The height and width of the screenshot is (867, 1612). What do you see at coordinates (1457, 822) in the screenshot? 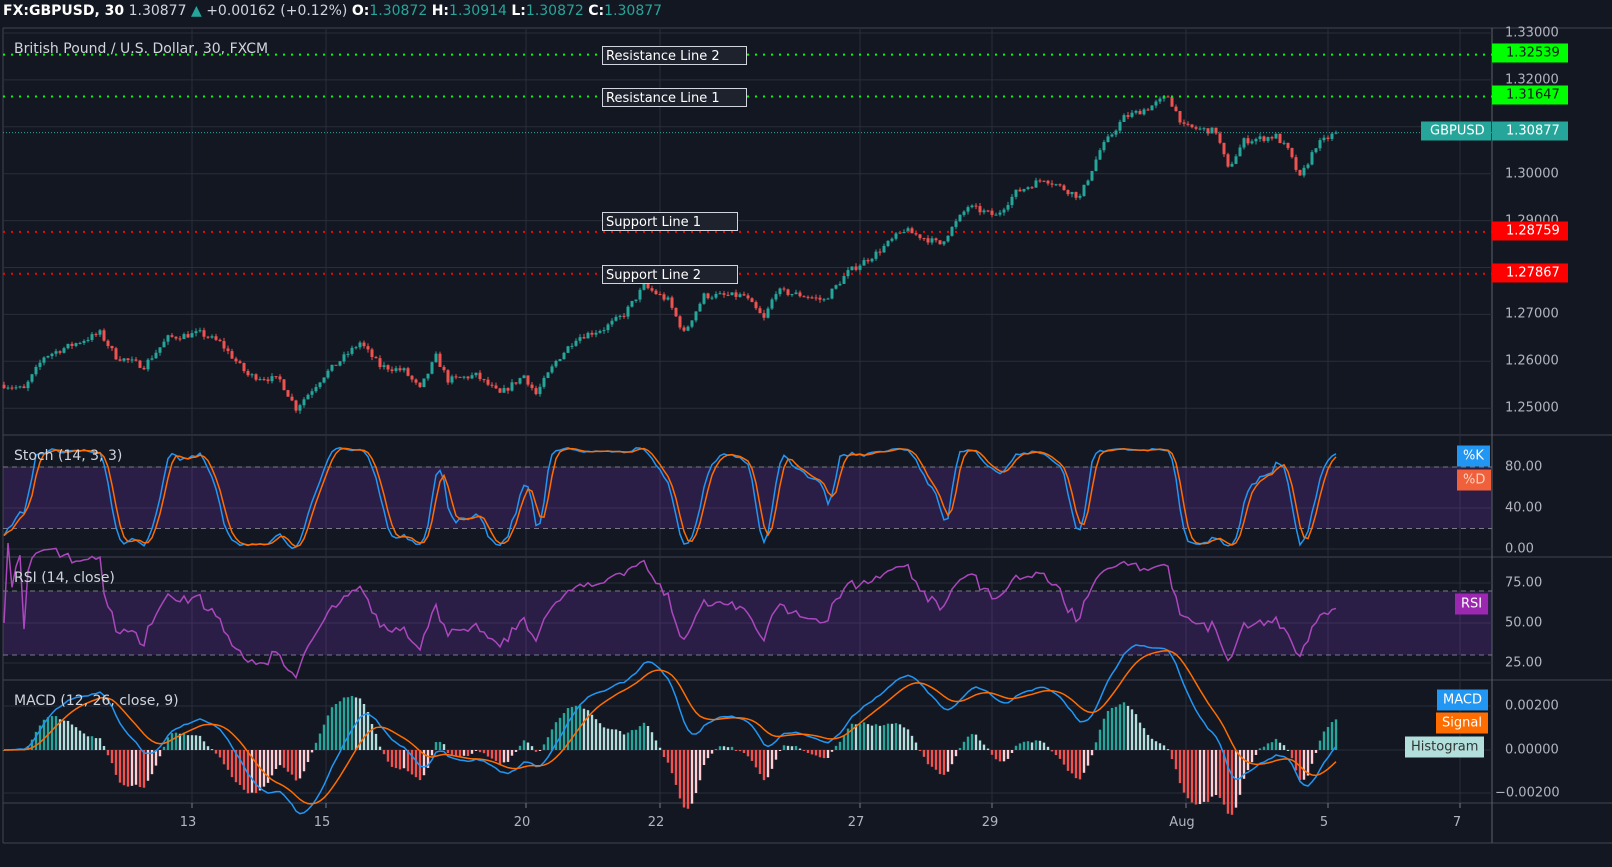
I see `time-tick: 7` at bounding box center [1457, 822].